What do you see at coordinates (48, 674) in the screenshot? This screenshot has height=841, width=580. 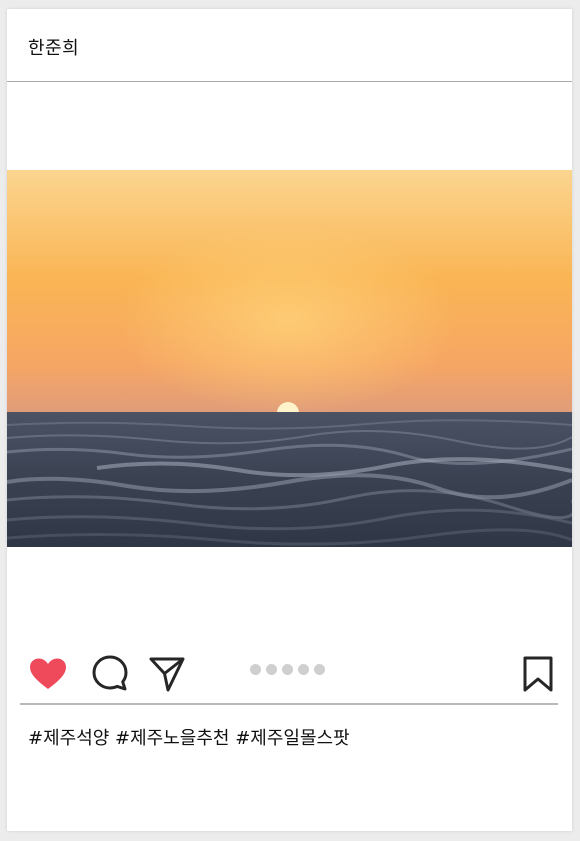 I see `heart-icon` at bounding box center [48, 674].